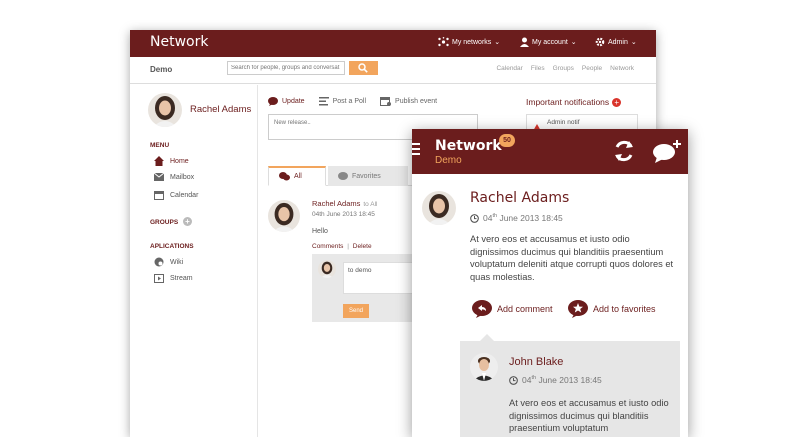 Image resolution: width=810 pixels, height=437 pixels. I want to click on post-author-name: Rachel Adams, so click(336, 203).